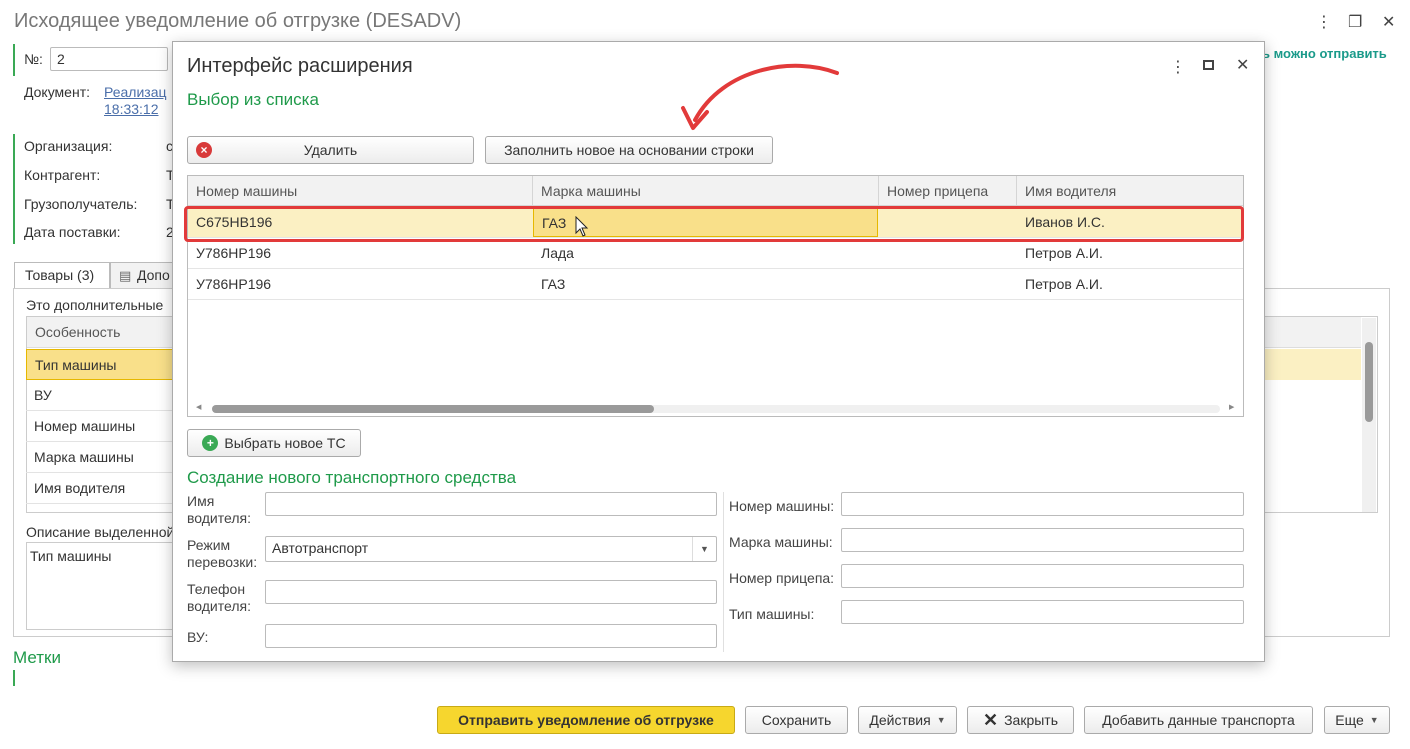  I want to click on dropdown-button: ▼, so click(704, 549).